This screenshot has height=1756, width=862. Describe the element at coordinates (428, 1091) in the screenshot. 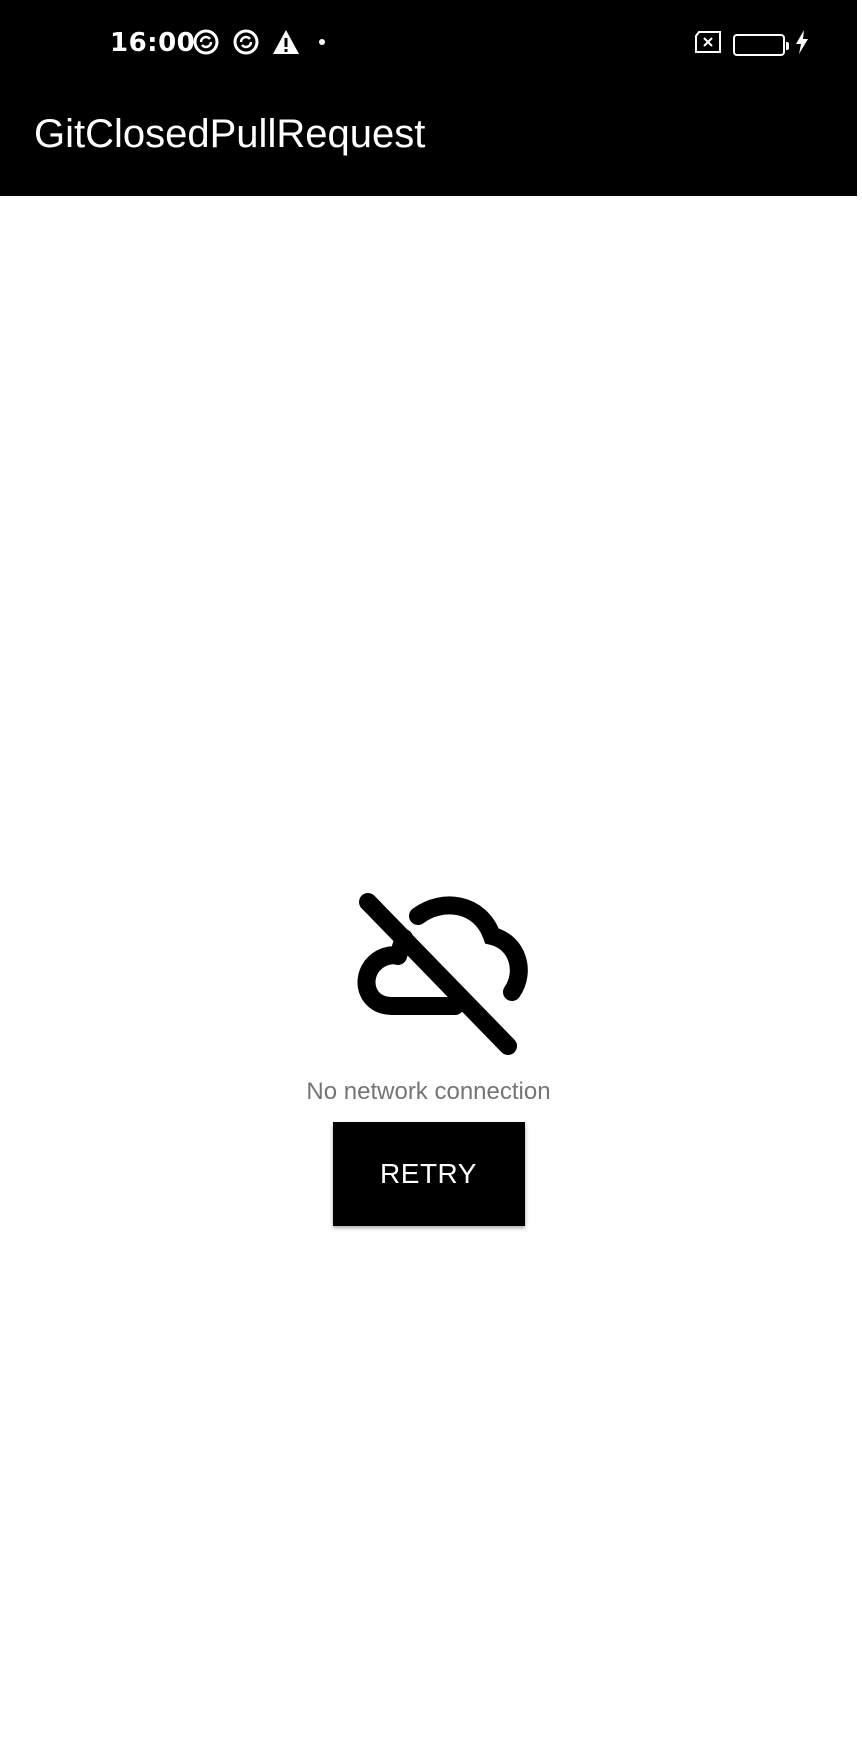

I see `error-message: No network connection` at that location.